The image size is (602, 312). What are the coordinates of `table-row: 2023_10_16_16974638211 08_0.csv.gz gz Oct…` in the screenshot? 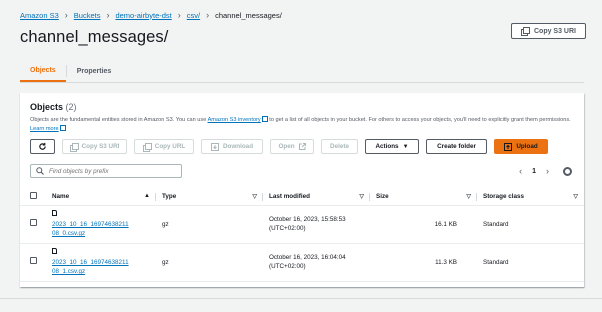 It's located at (302, 224).